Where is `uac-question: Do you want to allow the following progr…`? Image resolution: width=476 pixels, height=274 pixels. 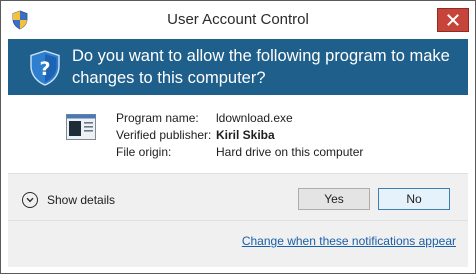 uac-question: Do you want to allow the following progr… is located at coordinates (261, 67).